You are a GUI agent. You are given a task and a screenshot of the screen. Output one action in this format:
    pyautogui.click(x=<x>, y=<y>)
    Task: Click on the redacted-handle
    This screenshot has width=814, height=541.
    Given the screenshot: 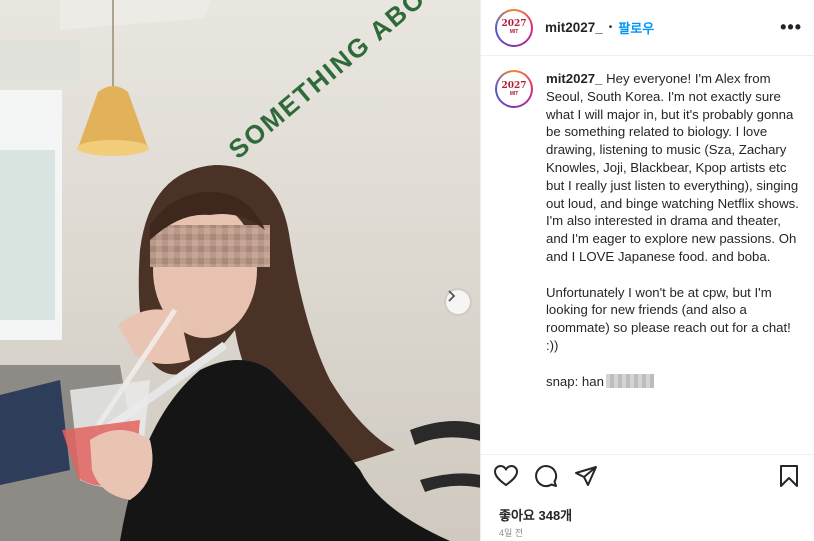 What is the action you would take?
    pyautogui.click(x=629, y=381)
    